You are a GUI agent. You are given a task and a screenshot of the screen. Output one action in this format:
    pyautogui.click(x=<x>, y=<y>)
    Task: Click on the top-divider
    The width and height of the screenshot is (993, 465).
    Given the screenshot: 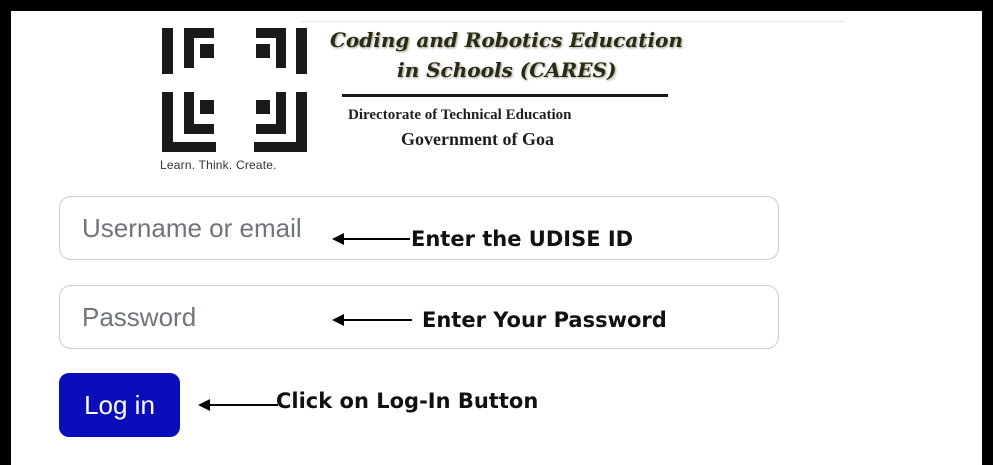 What is the action you would take?
    pyautogui.click(x=572, y=21)
    